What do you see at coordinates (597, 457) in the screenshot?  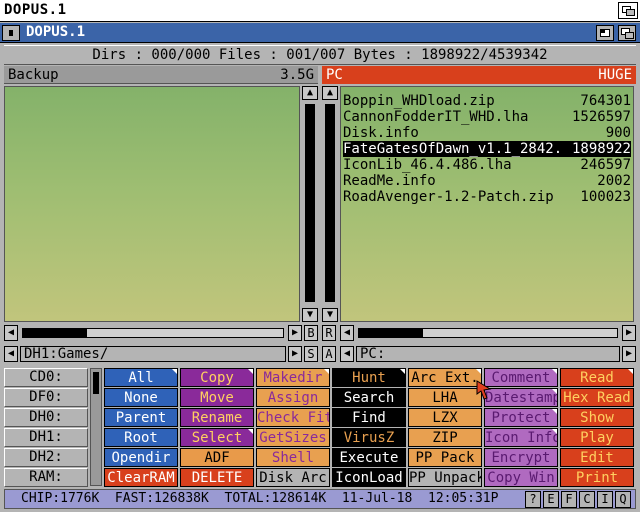 I see `button-edit: Edit` at bounding box center [597, 457].